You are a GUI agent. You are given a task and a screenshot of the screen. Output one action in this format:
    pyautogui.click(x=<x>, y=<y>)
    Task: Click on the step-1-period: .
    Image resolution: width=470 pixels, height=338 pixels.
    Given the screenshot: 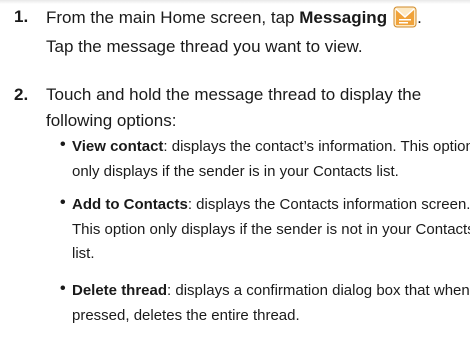 What is the action you would take?
    pyautogui.click(x=419, y=17)
    